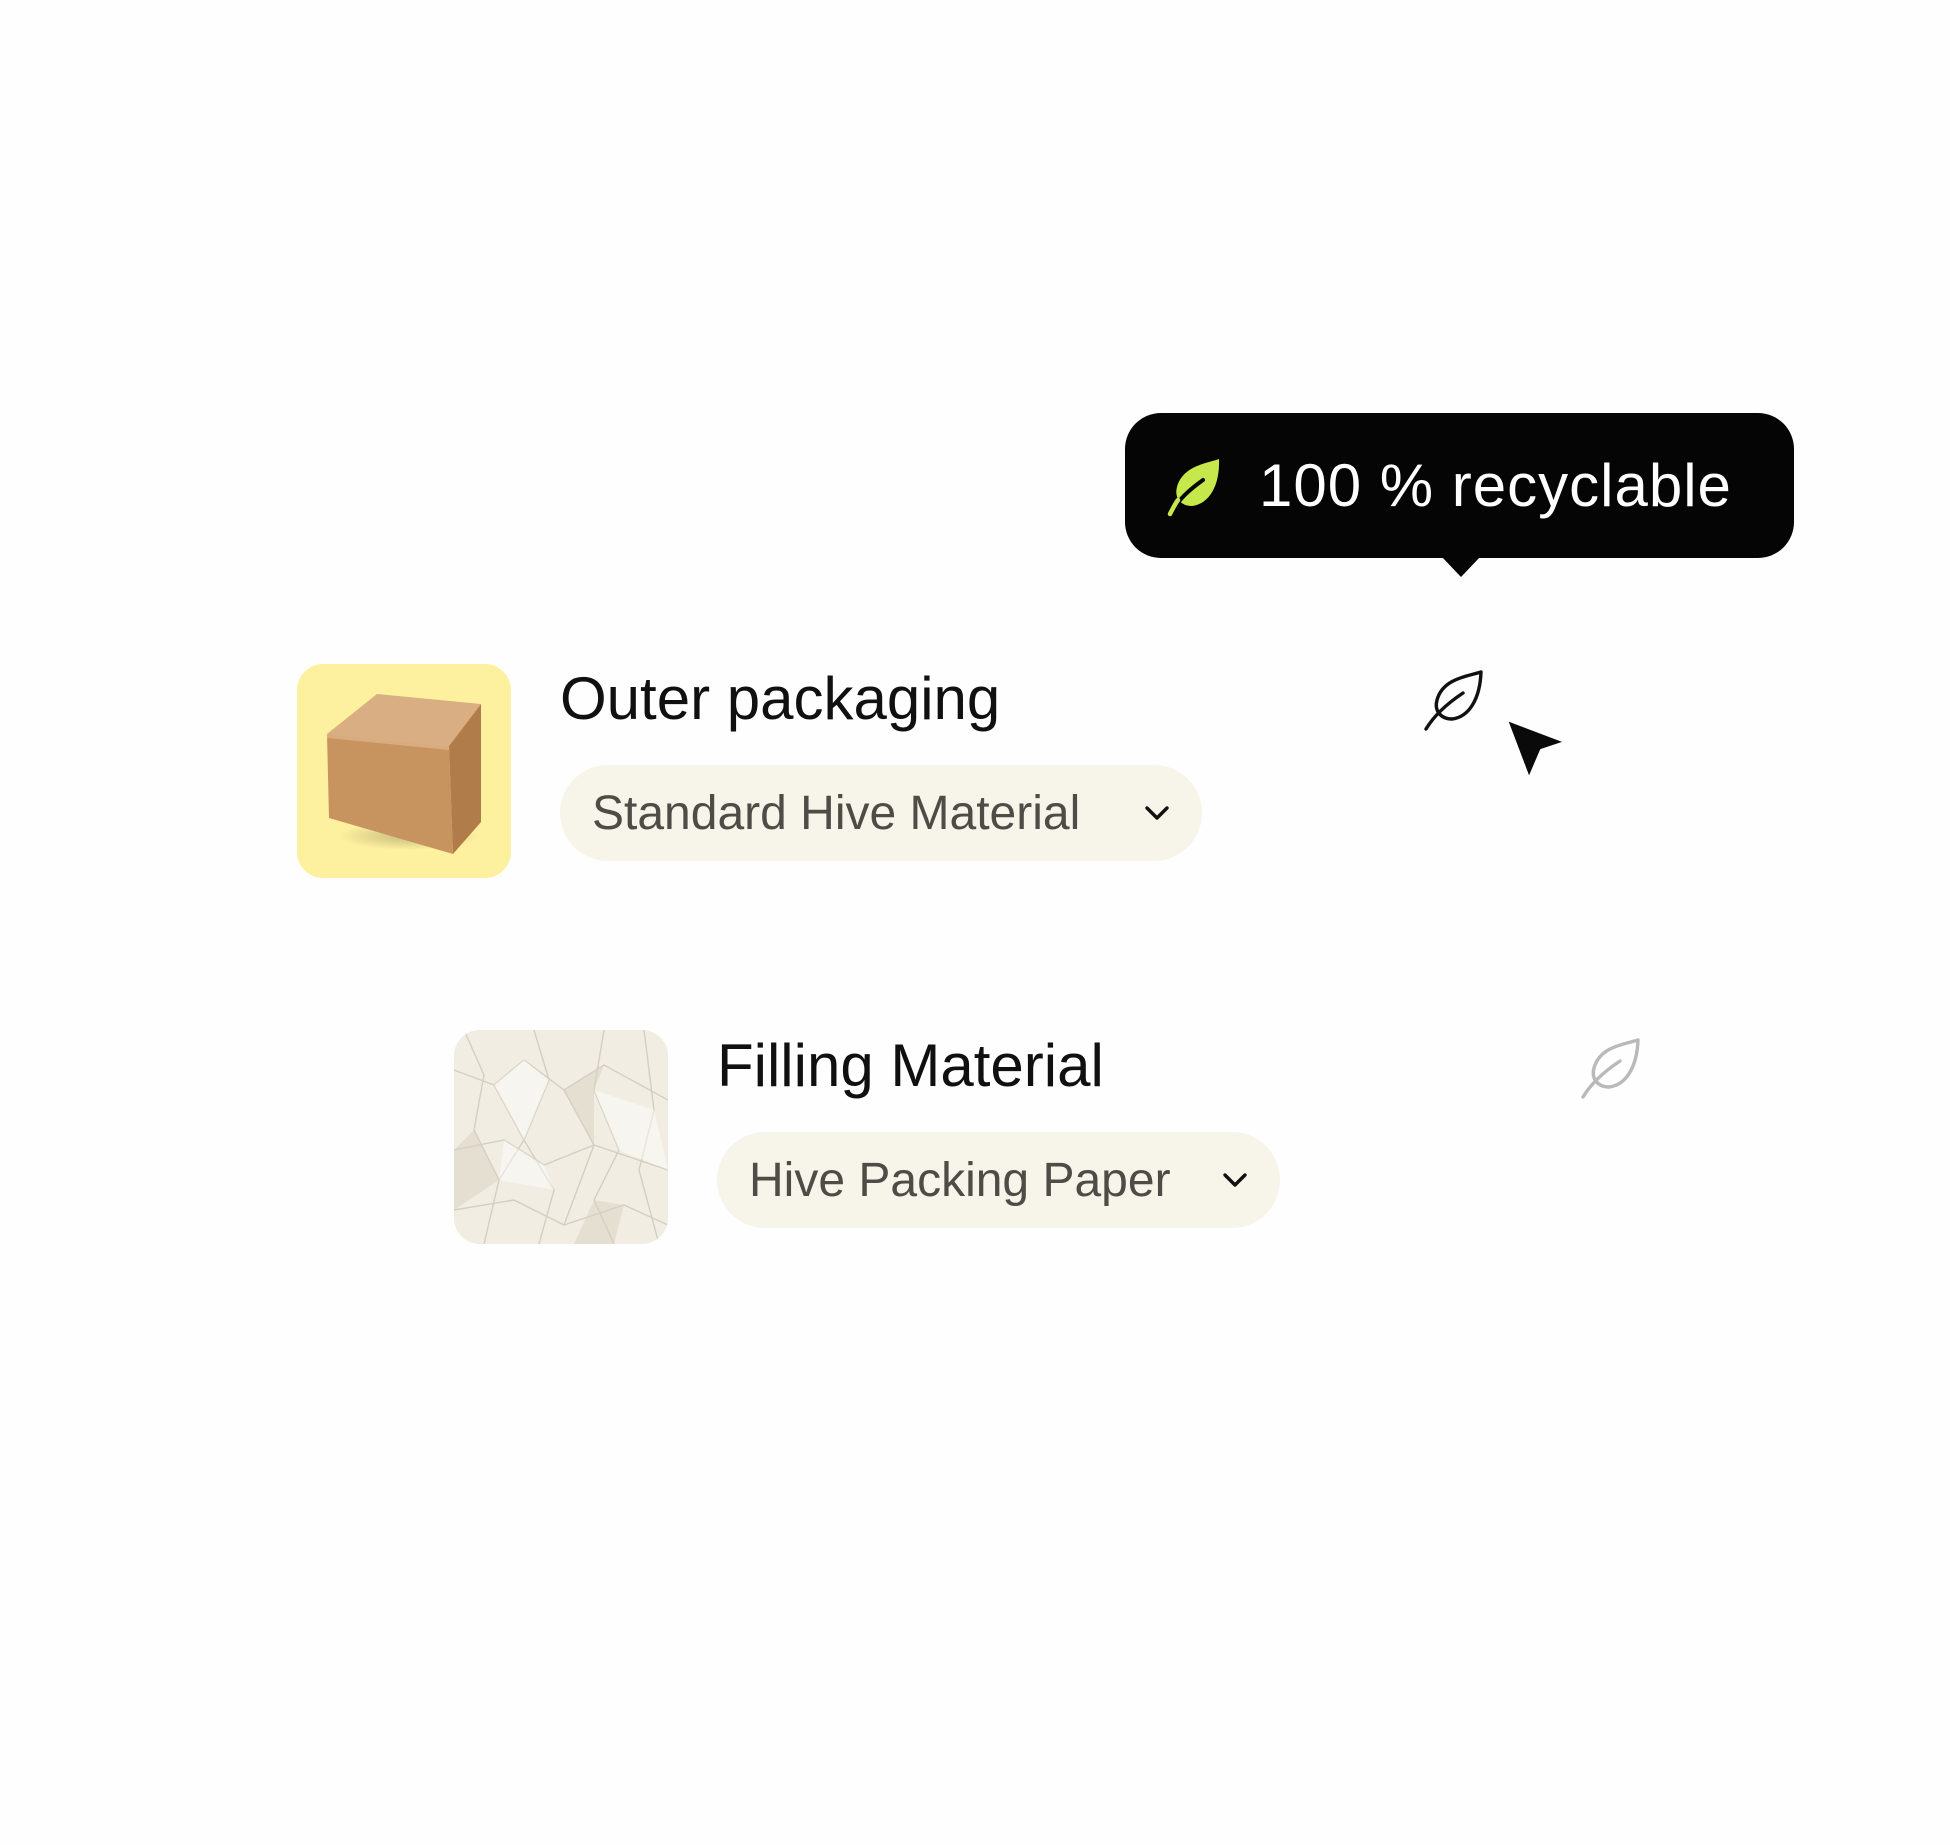 Image resolution: width=1950 pixels, height=1845 pixels. Describe the element at coordinates (1193, 487) in the screenshot. I see `leaf-filled-icon` at that location.